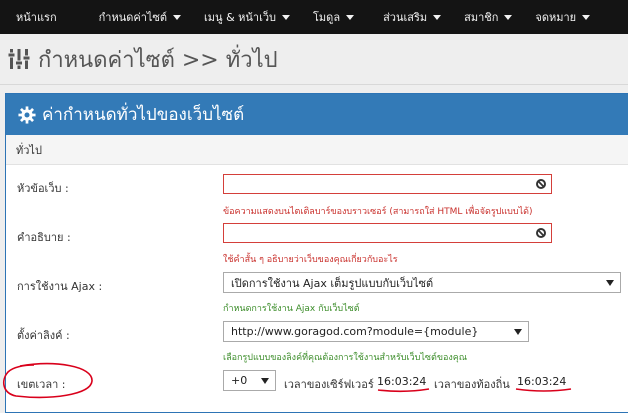 This screenshot has height=413, width=628. I want to click on section-label: ทั่วไป, so click(317, 150).